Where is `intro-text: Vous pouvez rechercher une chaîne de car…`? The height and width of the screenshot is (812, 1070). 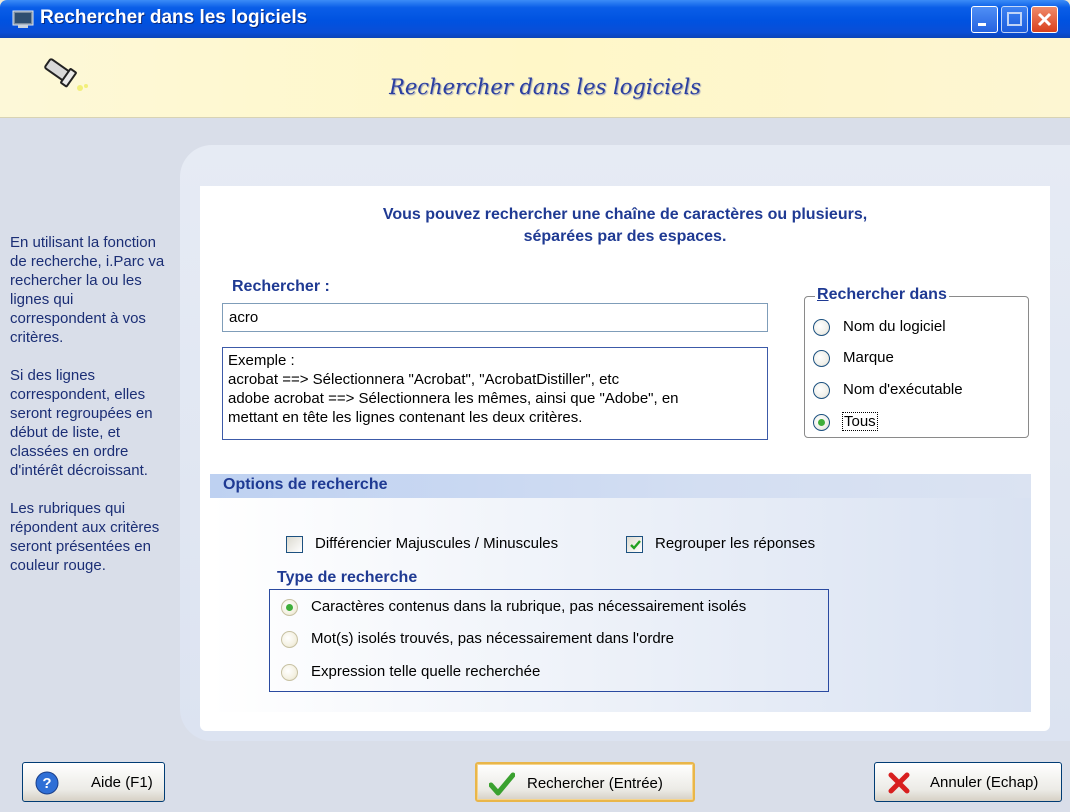 intro-text: Vous pouvez rechercher une chaîne de car… is located at coordinates (625, 226).